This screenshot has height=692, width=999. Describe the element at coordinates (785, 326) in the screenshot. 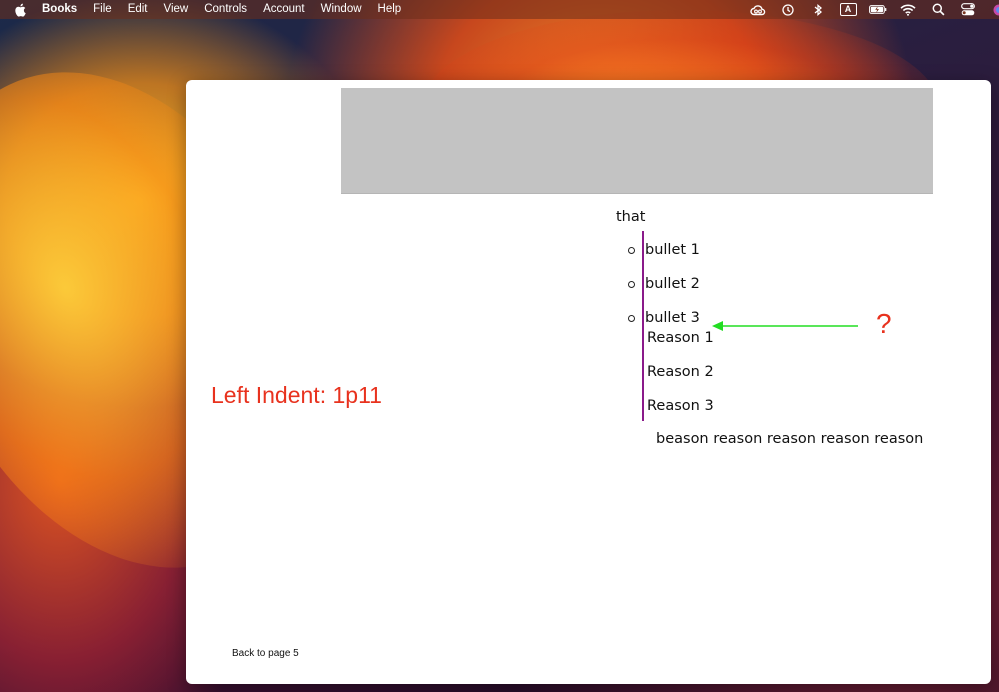

I see `arrow-annotation-icon` at that location.